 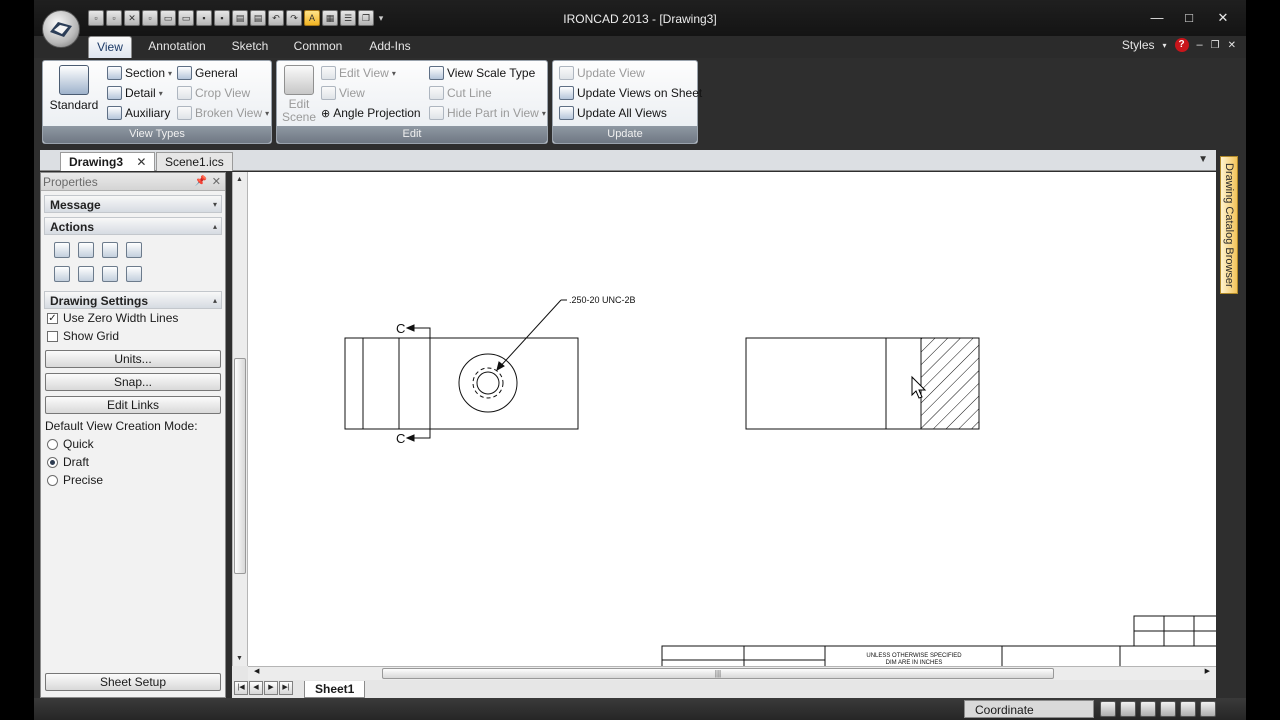 What do you see at coordinates (141, 162) in the screenshot?
I see `doc-tab-close-icon: ✕` at bounding box center [141, 162].